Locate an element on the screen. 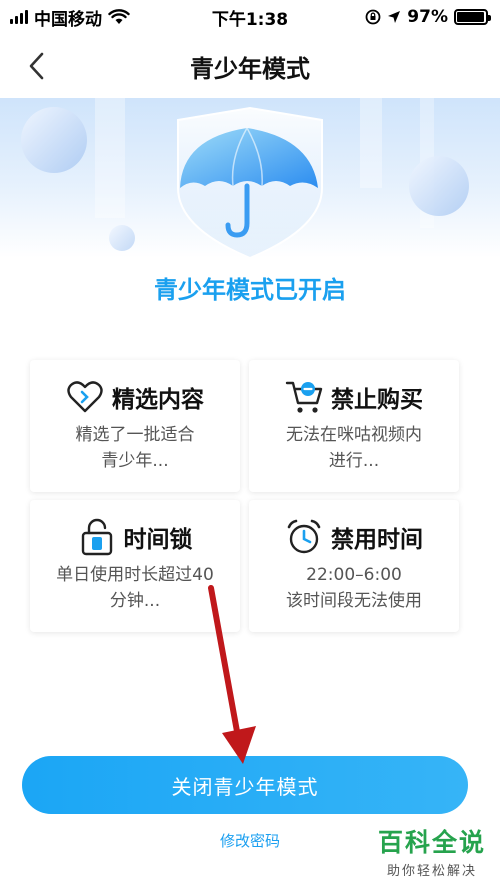  battery-icon is located at coordinates (472, 17).